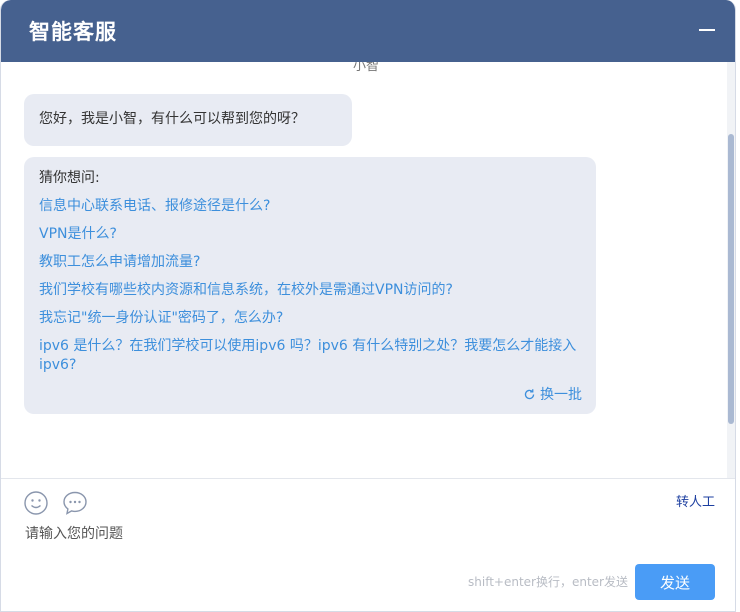 Image resolution: width=740 pixels, height=612 pixels. I want to click on sender-name: 小智, so click(366, 68).